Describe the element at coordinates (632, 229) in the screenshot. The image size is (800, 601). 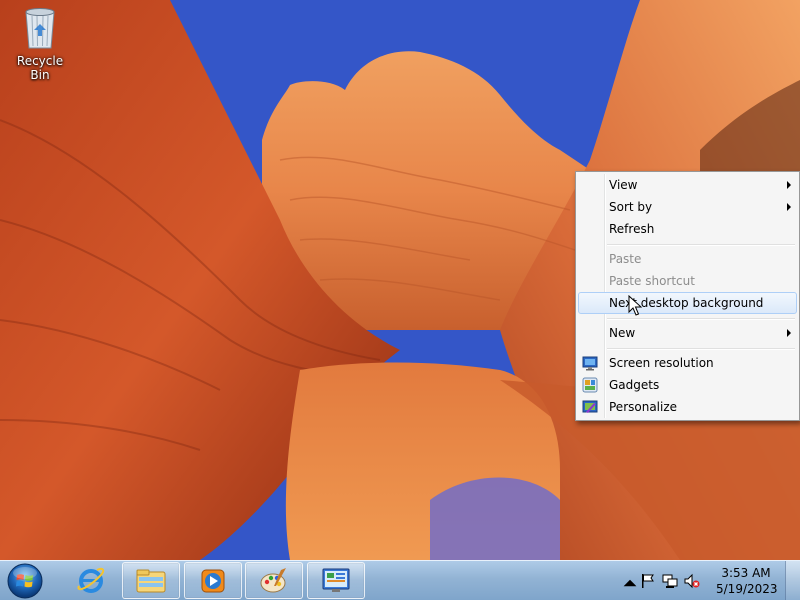
I see `menu-item-label: Refresh` at that location.